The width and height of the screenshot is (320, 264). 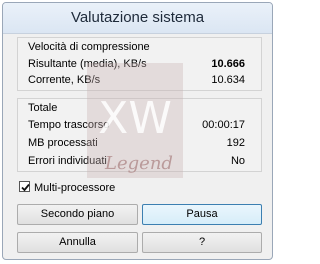 What do you see at coordinates (75, 188) in the screenshot?
I see `multiprocessor-label: Multi-processore` at bounding box center [75, 188].